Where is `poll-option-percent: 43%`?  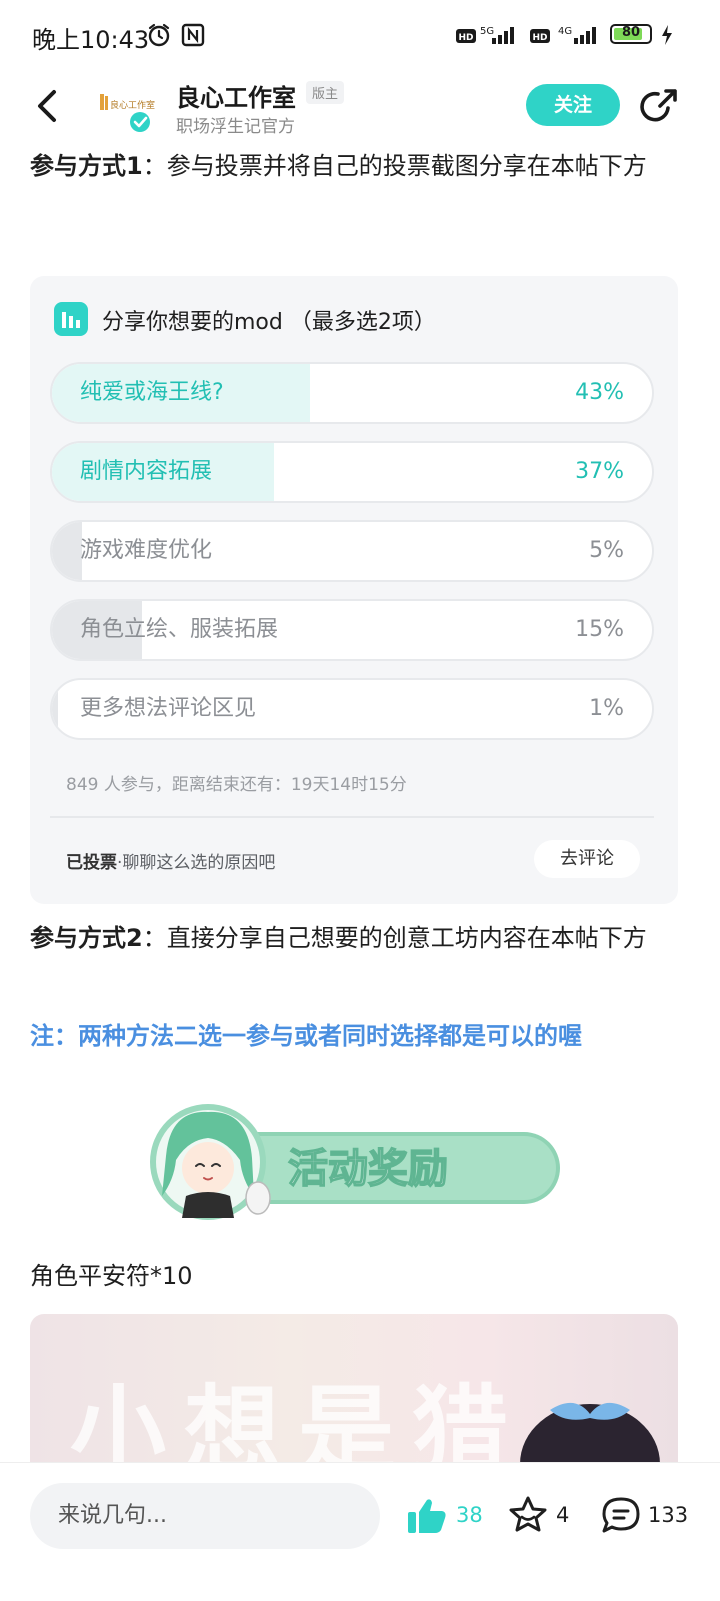 poll-option-percent: 43% is located at coordinates (599, 392).